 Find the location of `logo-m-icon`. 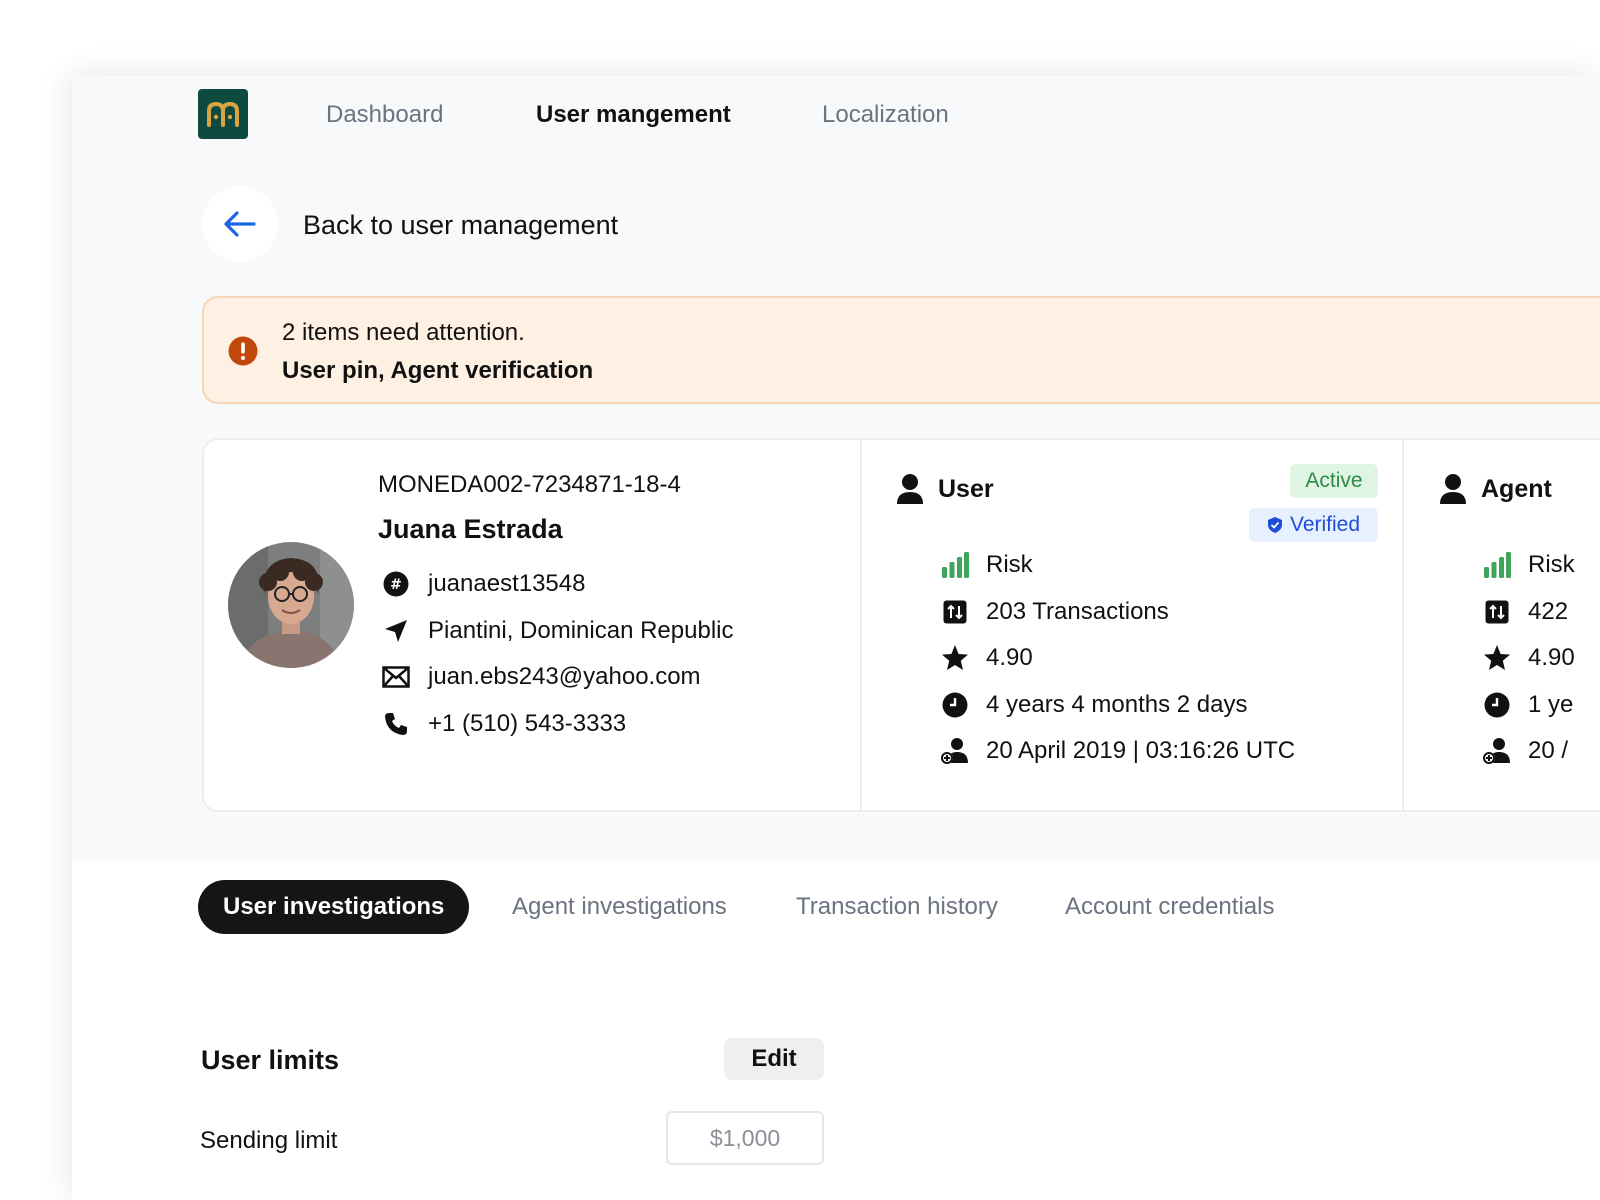

logo-m-icon is located at coordinates (223, 114).